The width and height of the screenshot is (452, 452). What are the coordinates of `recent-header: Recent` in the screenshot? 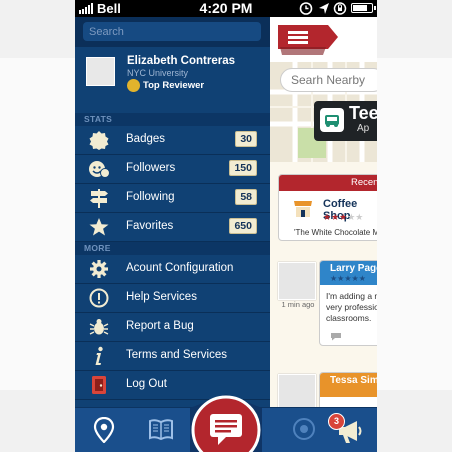 It's located at (328, 183).